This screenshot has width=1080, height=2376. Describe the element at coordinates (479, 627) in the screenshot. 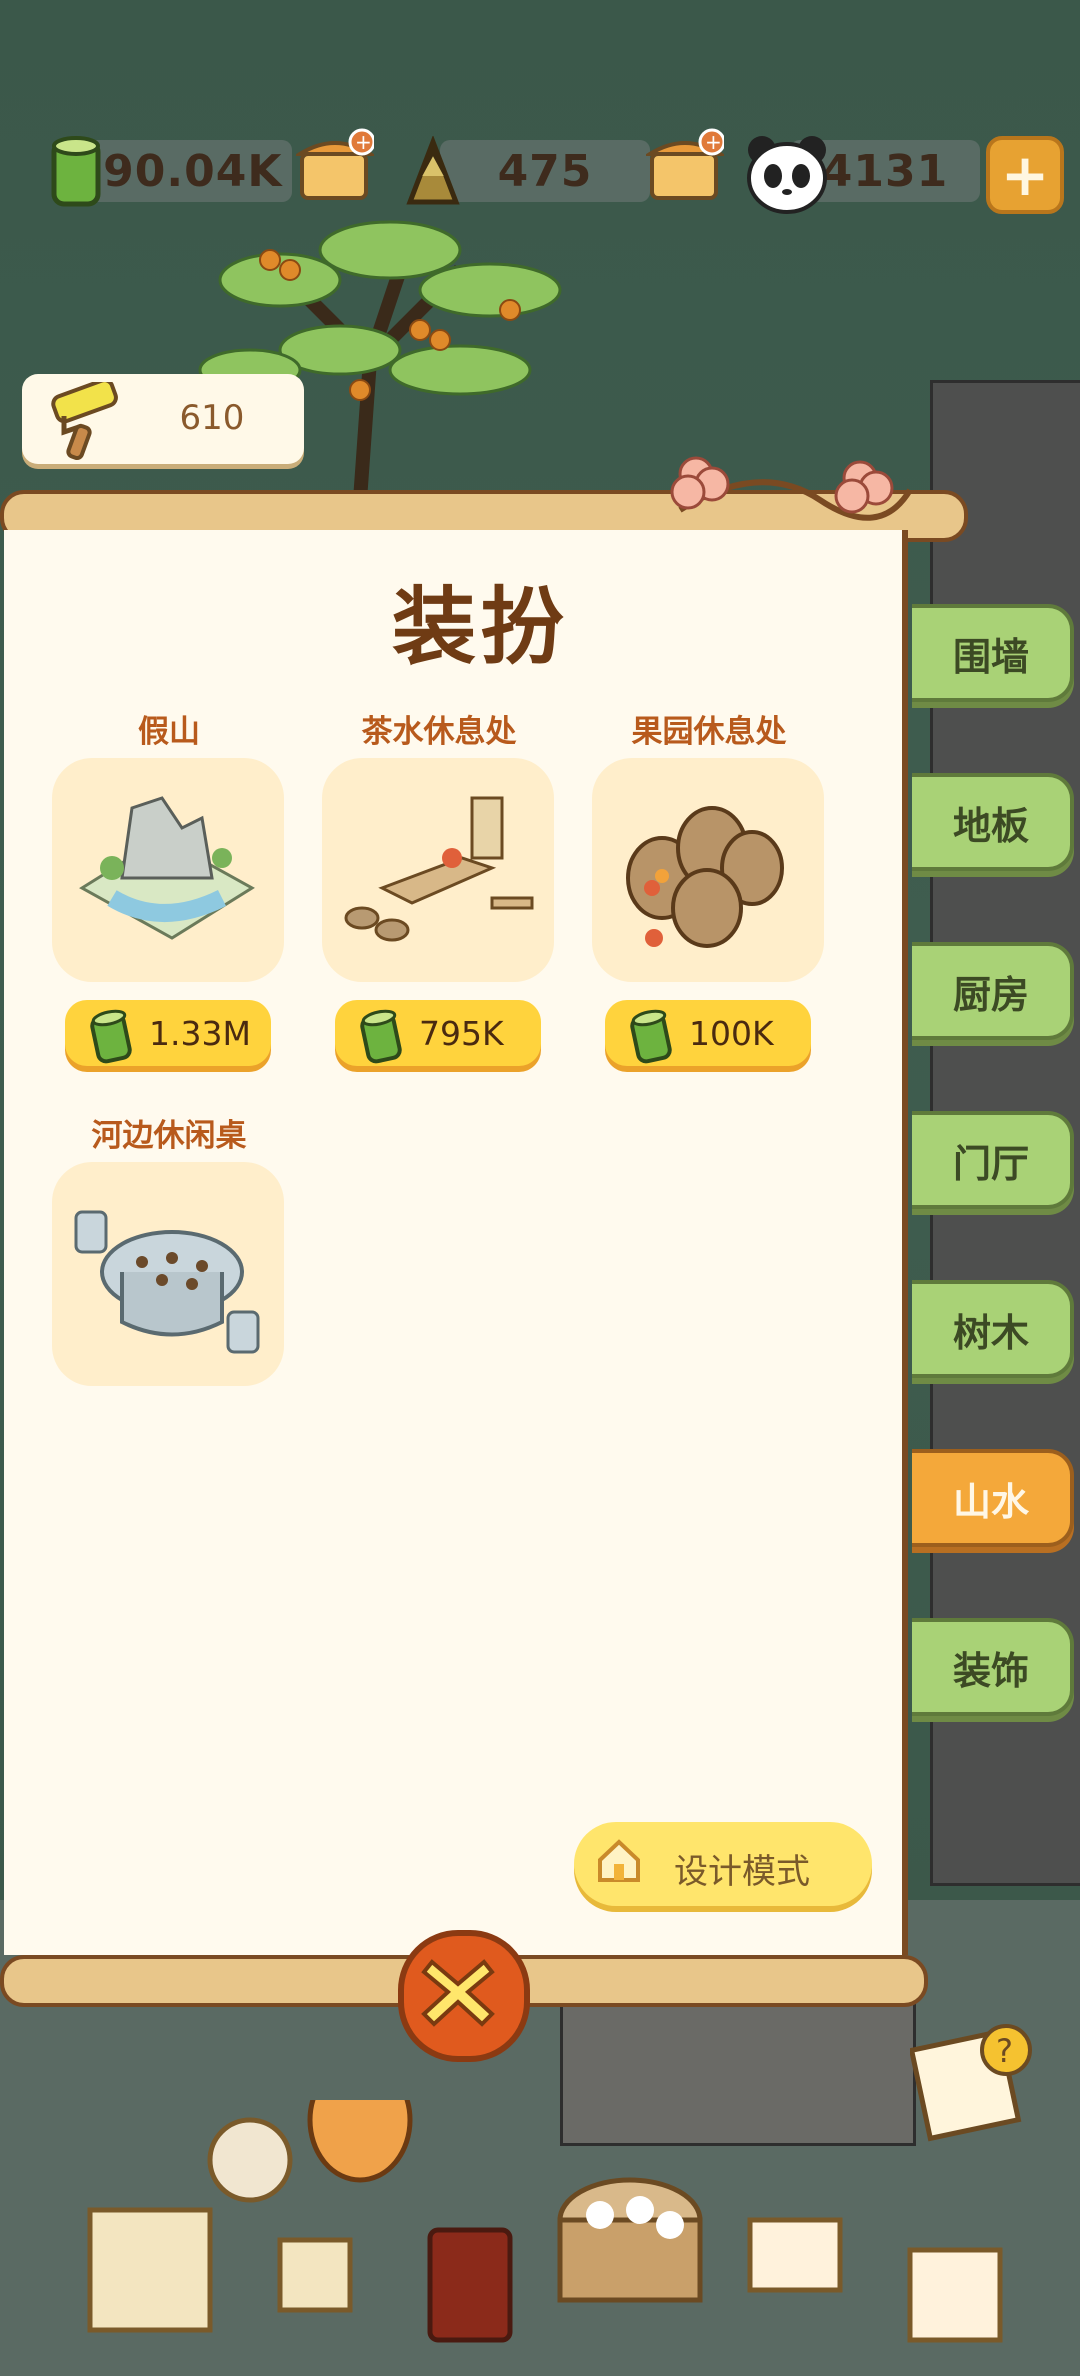

I see `panel-title: 装扮` at that location.